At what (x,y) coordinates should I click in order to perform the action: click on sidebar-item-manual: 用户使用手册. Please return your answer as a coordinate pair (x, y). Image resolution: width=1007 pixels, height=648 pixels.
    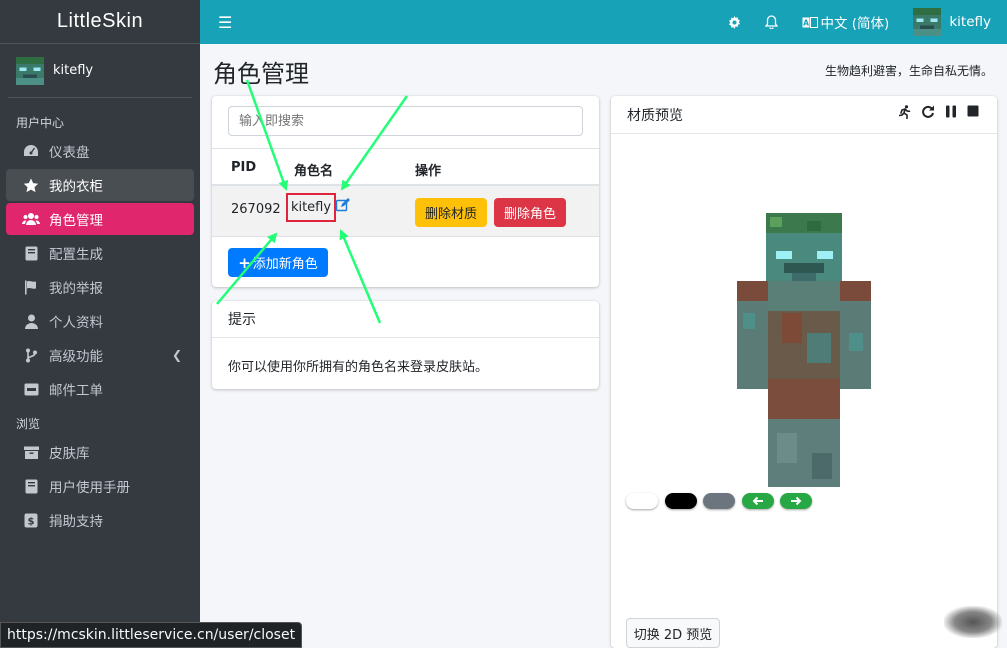
    Looking at the image, I should click on (100, 486).